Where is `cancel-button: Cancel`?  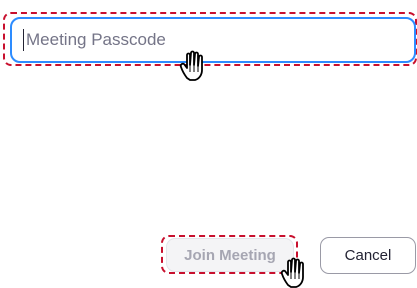
cancel-button: Cancel is located at coordinates (368, 255).